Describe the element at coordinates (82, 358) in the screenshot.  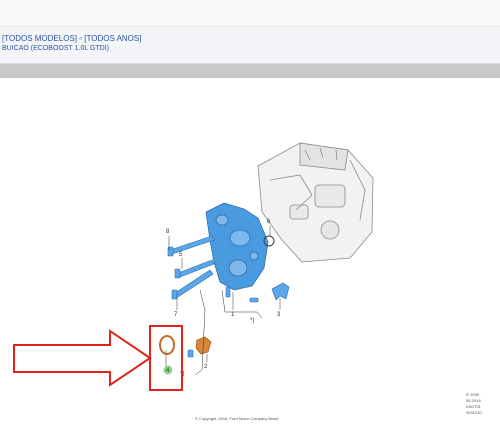
I see `highlight-arrow` at that location.